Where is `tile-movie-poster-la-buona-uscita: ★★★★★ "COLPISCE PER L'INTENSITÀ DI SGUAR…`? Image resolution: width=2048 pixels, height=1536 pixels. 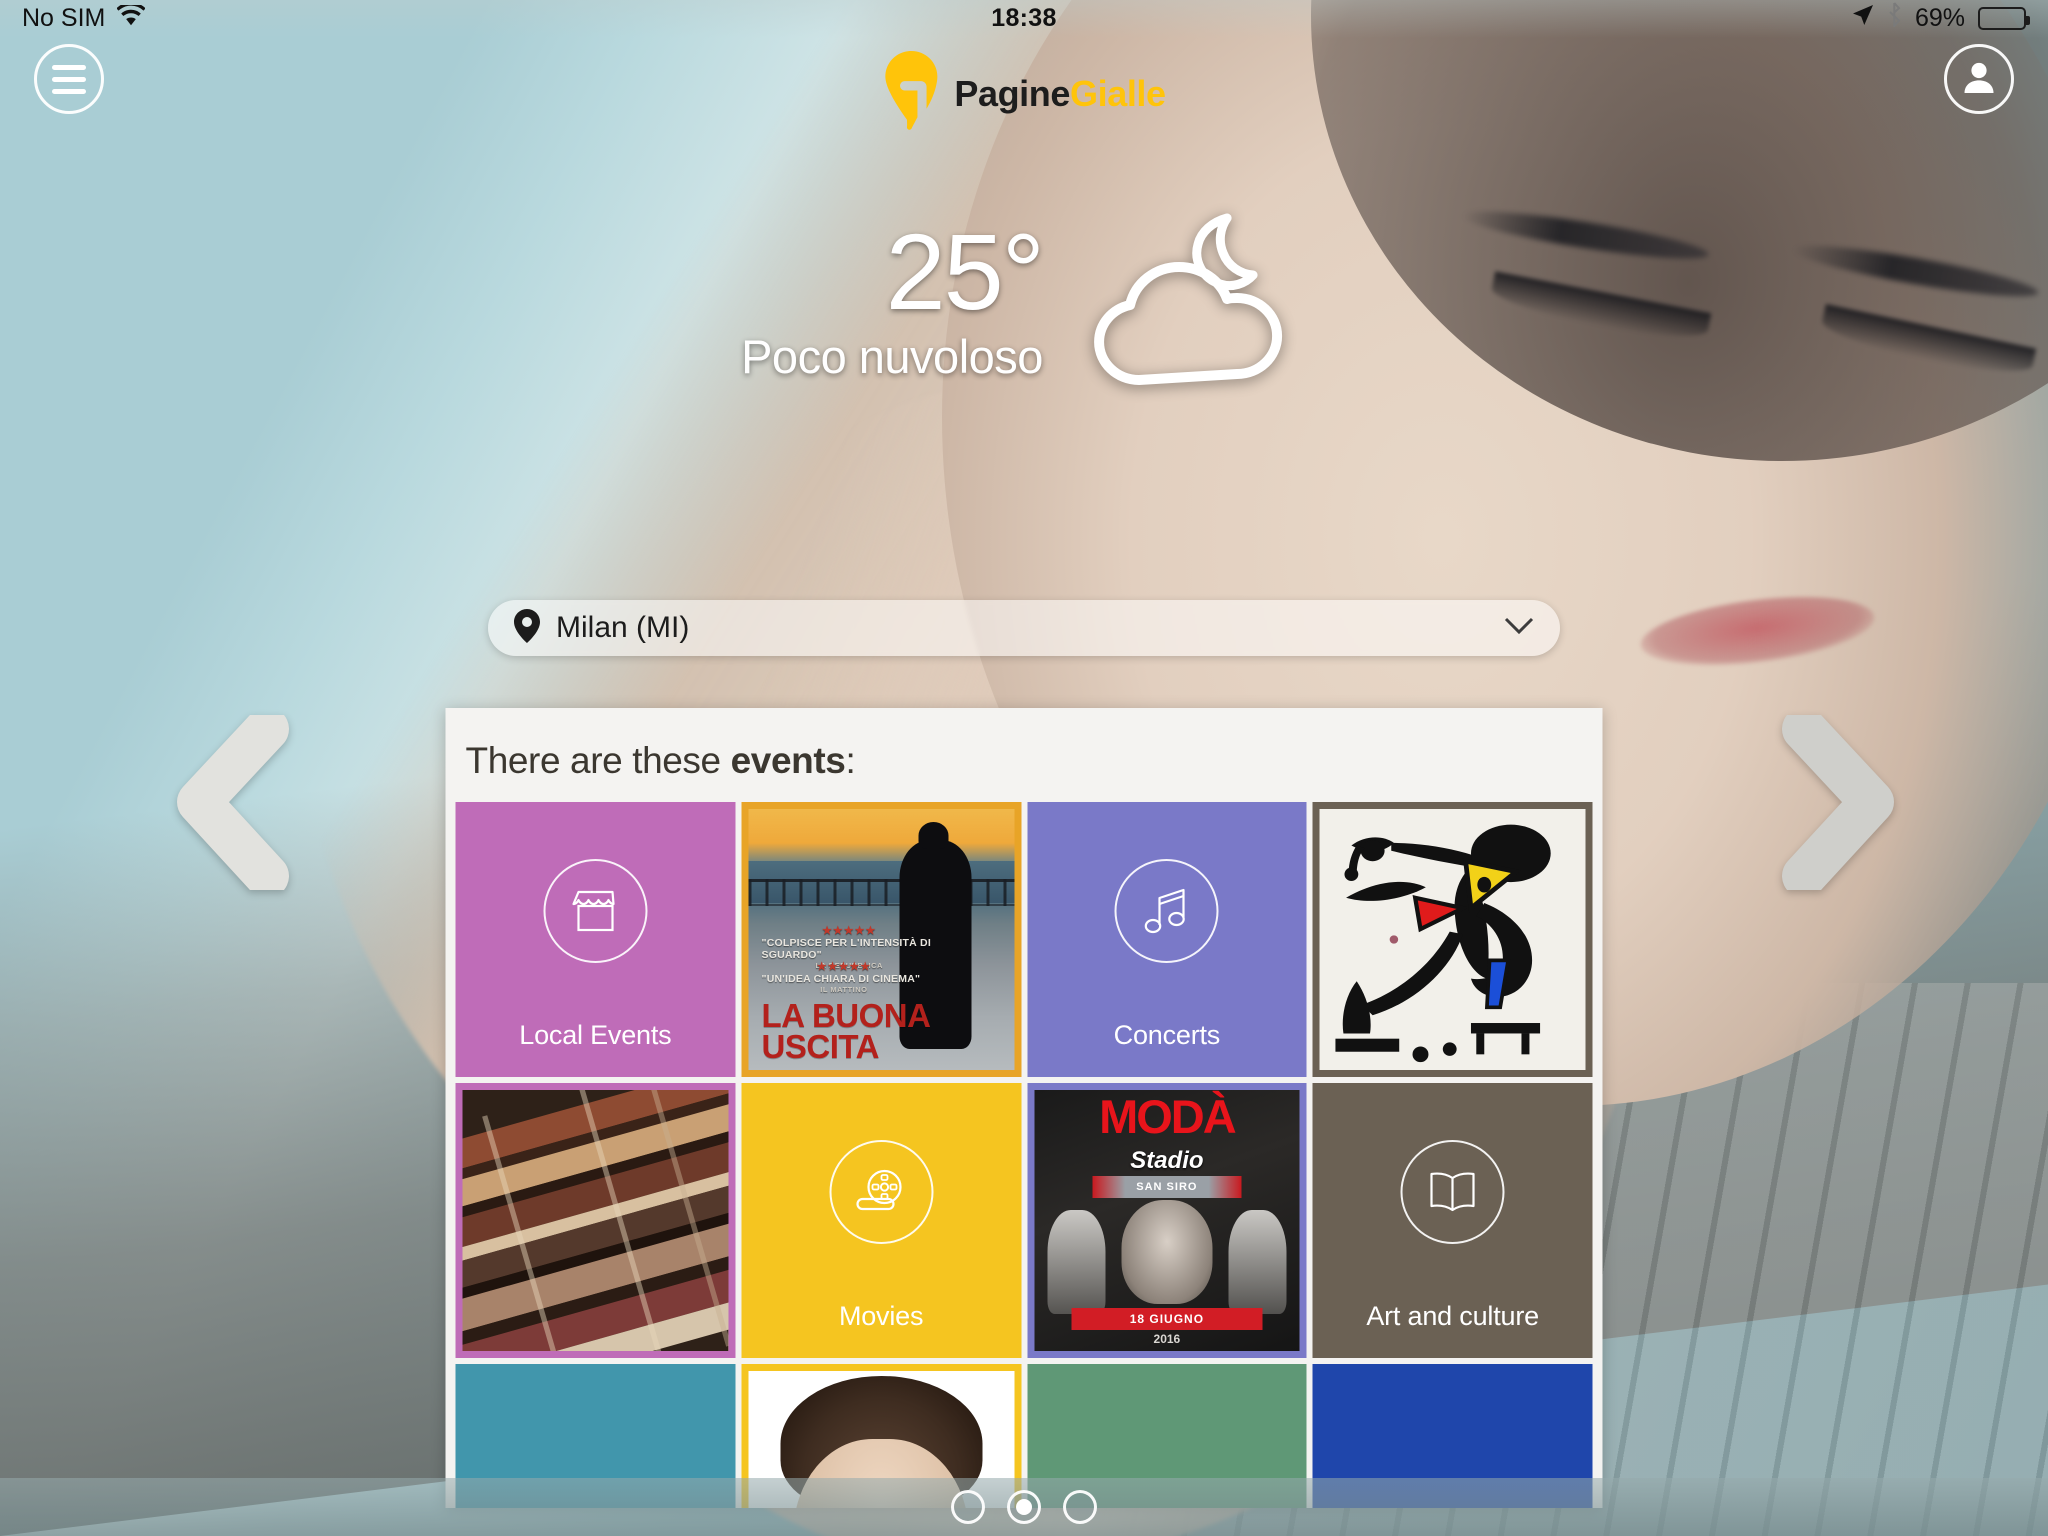
tile-movie-poster-la-buona-uscita: ★★★★★ "COLPISCE PER L'INTENSITÀ DI SGUAR… is located at coordinates (881, 939).